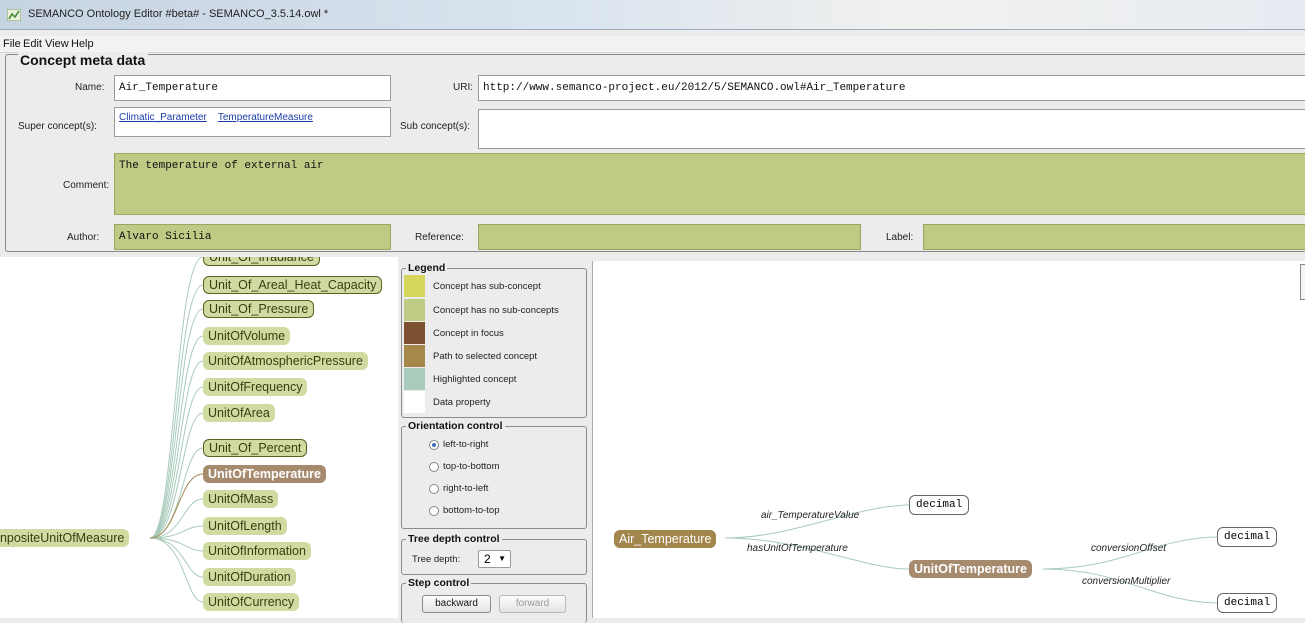  Describe the element at coordinates (439, 583) in the screenshot. I see `step-title: Step control` at that location.